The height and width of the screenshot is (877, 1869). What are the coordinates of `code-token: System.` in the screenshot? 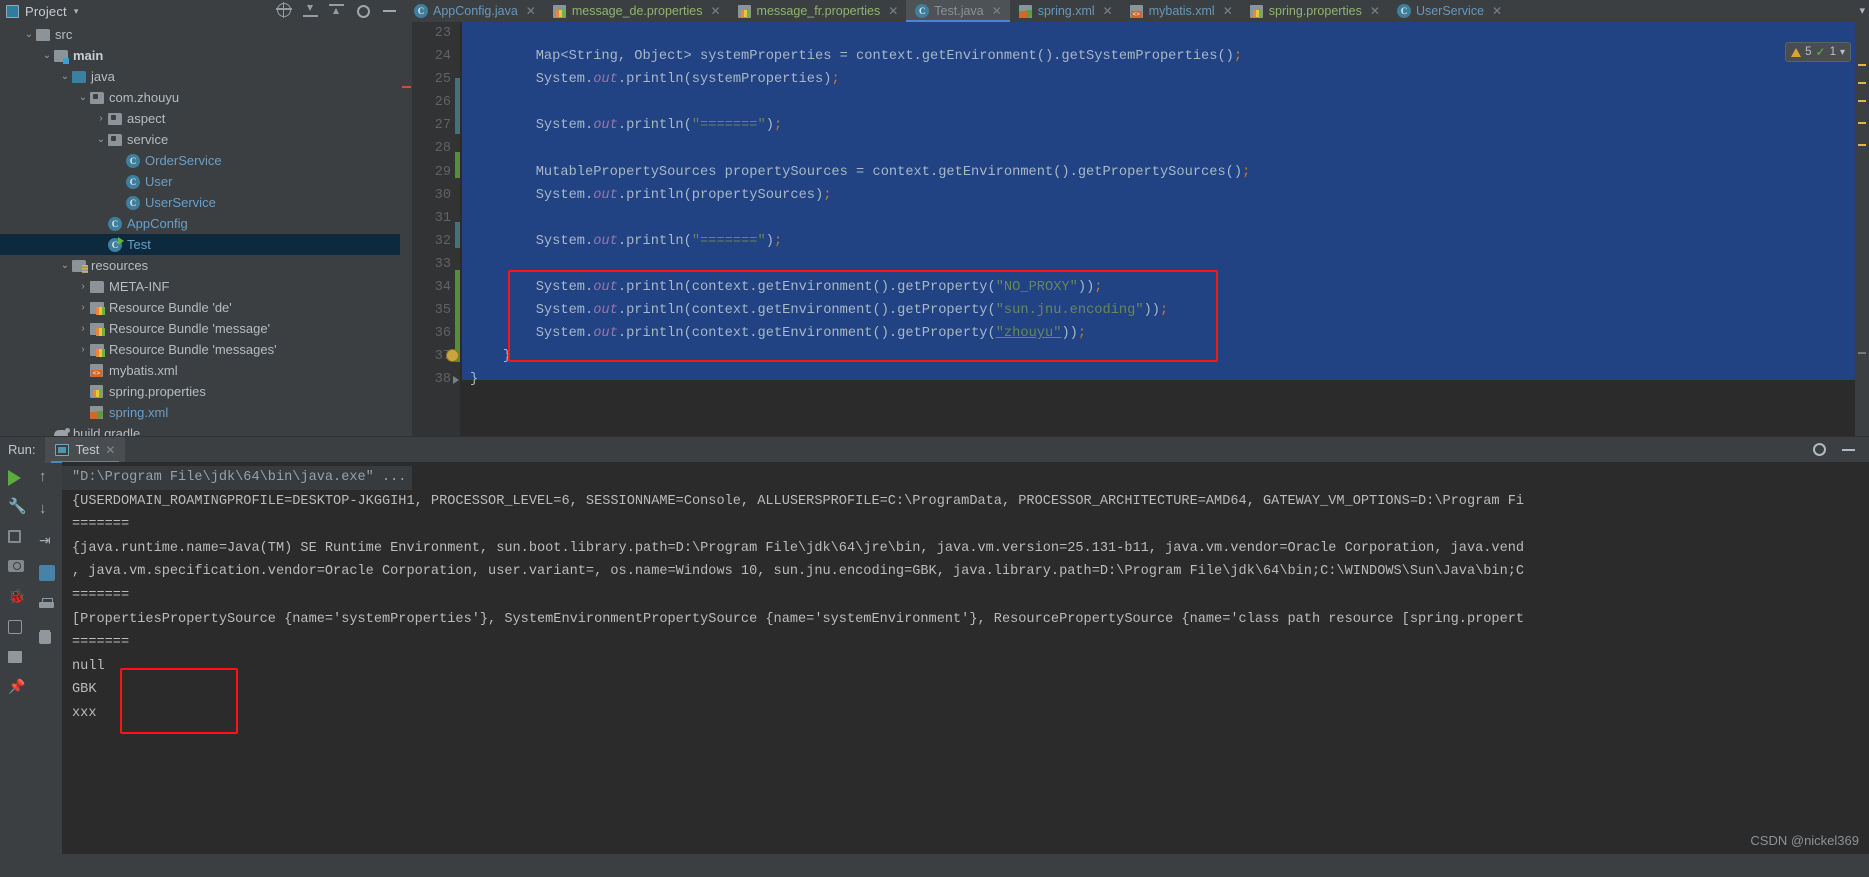 It's located at (532, 241).